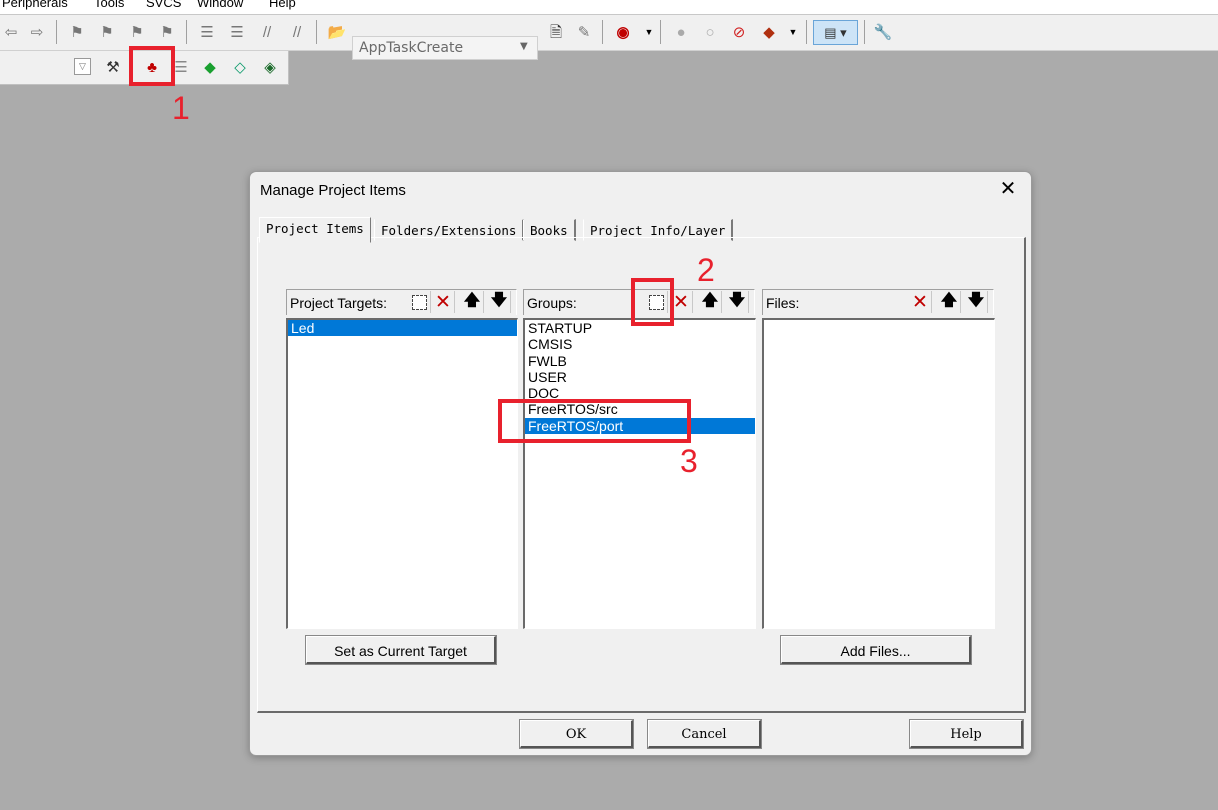 This screenshot has width=1218, height=810. I want to click on debug-session-icon: ◉, so click(623, 32).